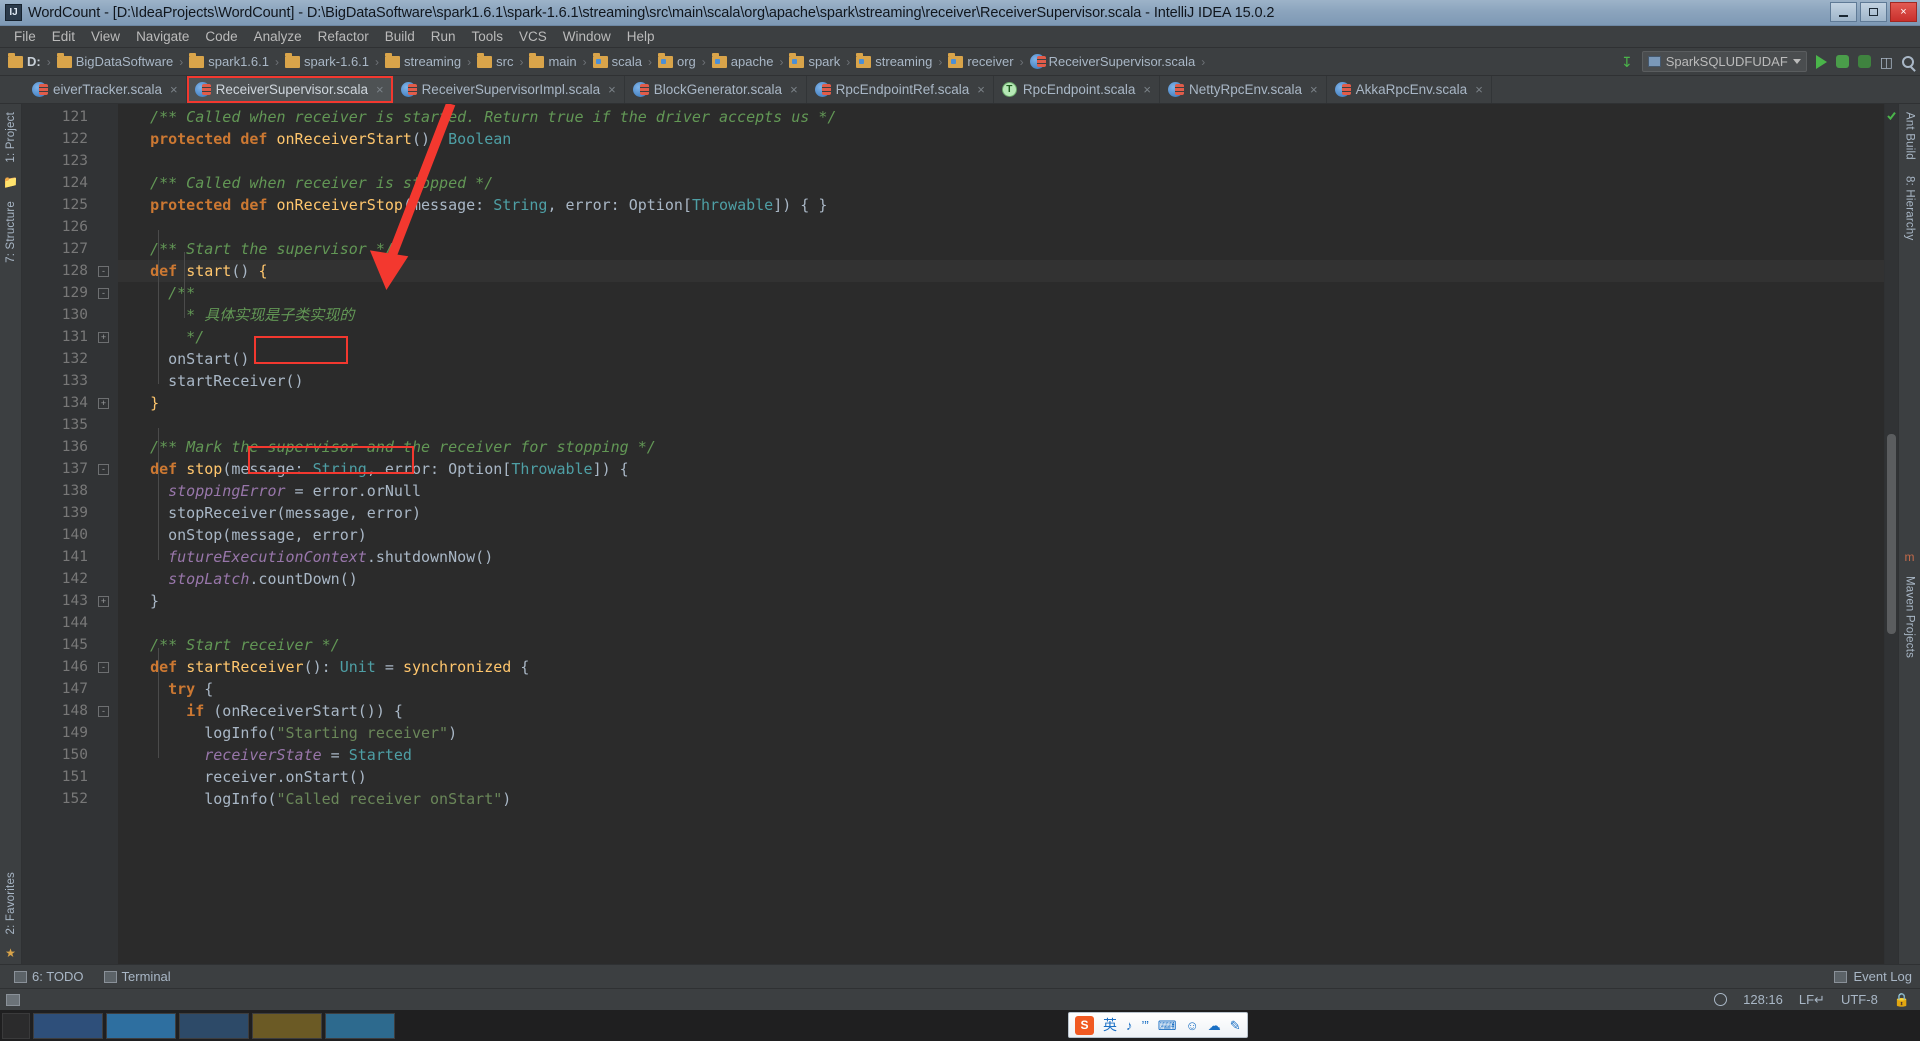  I want to click on breadcrumb-item-spark161: spark-1.6.1 ›, so click(331, 60).